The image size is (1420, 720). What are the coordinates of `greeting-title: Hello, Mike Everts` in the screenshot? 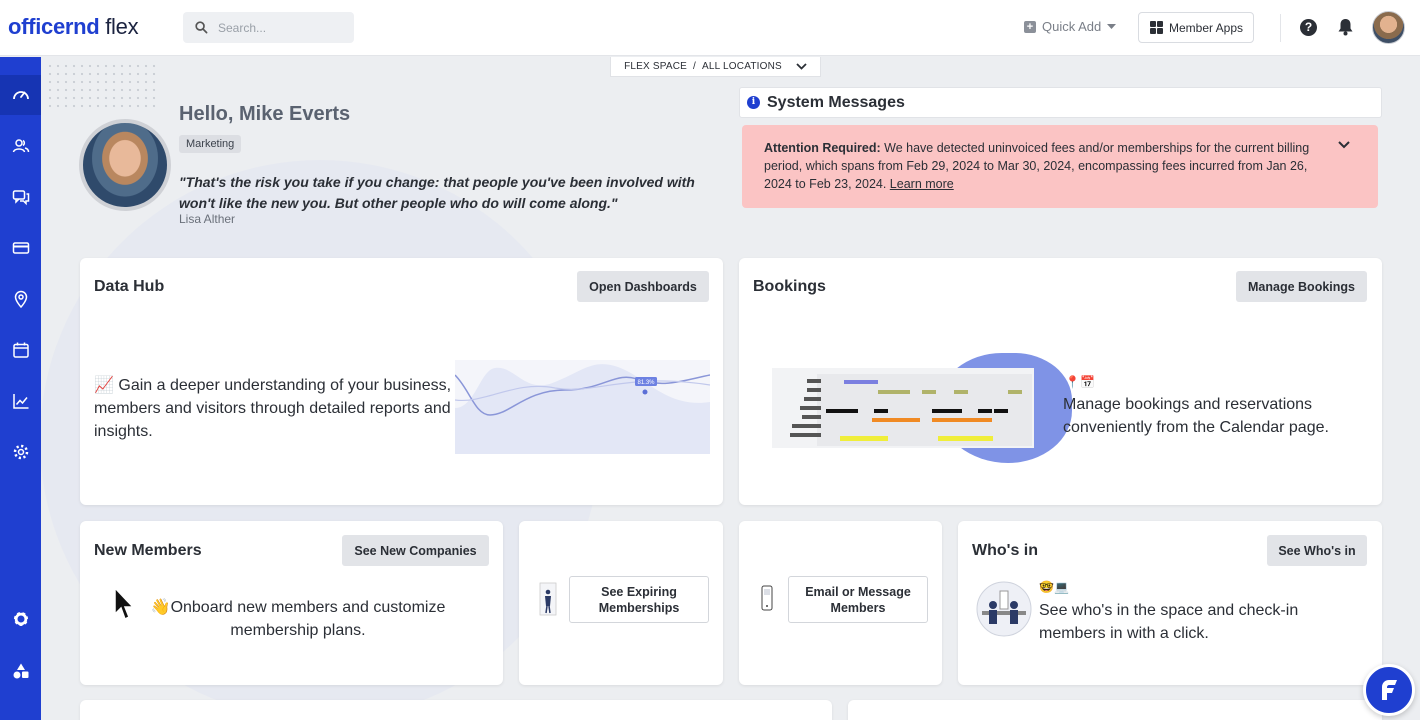 It's located at (265, 114).